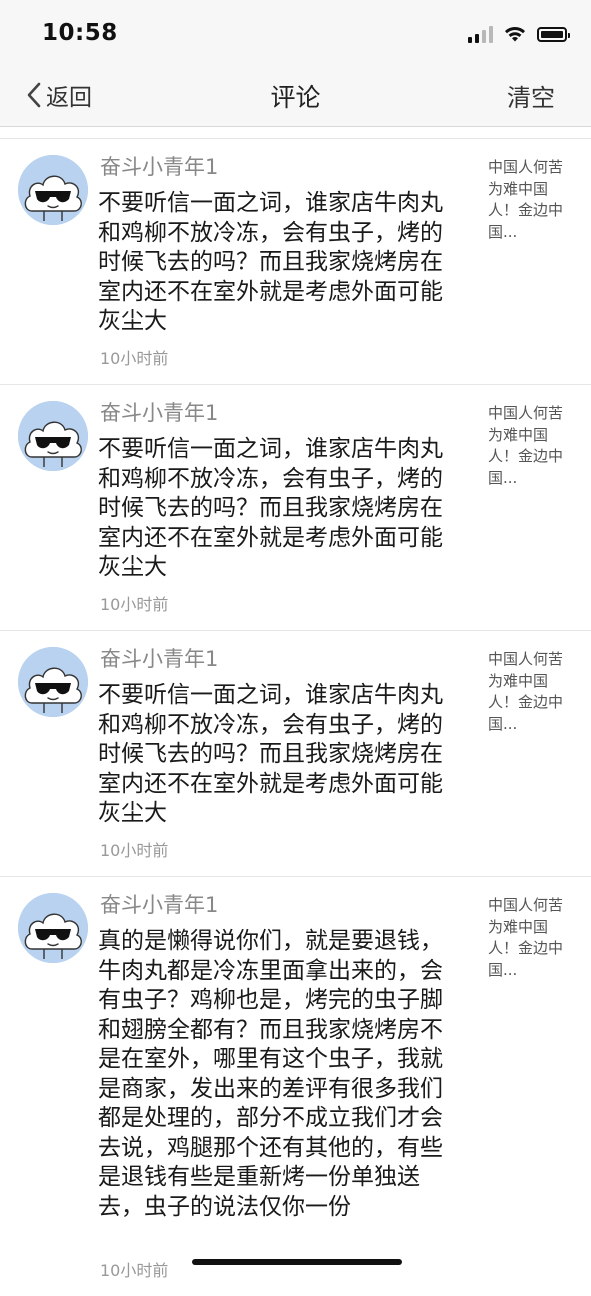  I want to click on home-indicator, so click(297, 1262).